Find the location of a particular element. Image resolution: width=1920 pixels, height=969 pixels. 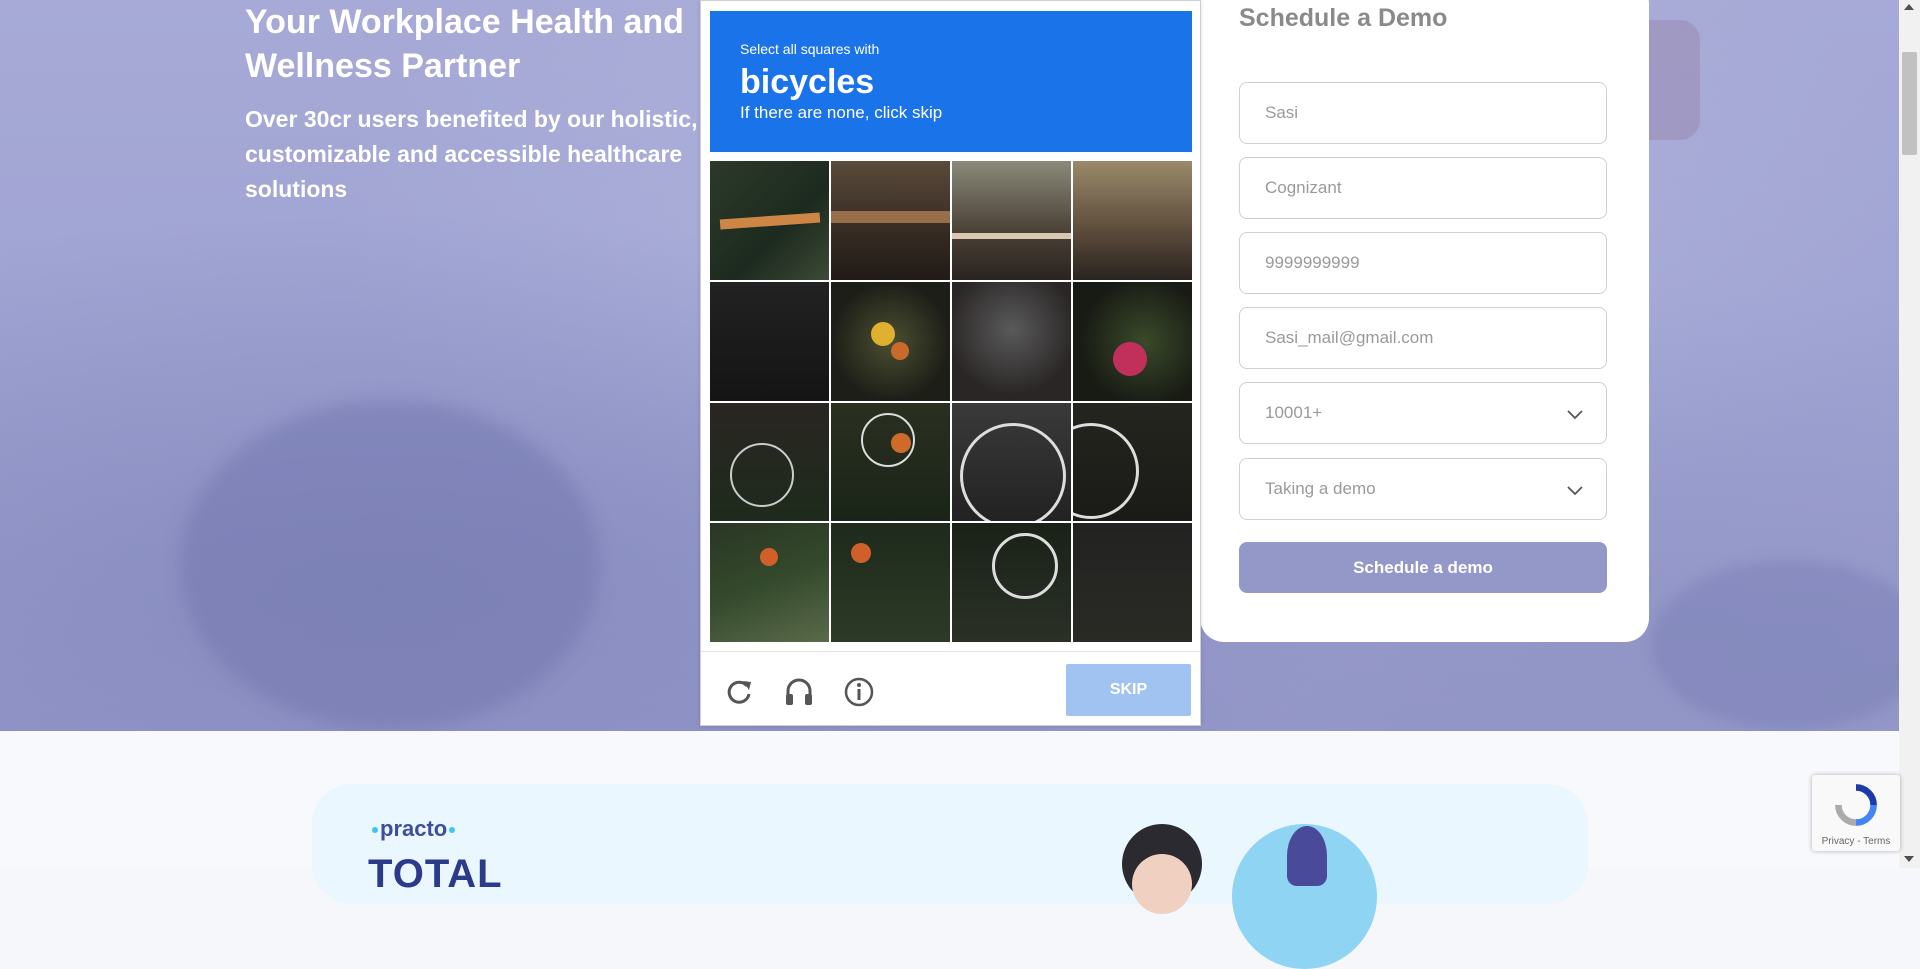

form-title: Schedule a Demo is located at coordinates (1343, 18).